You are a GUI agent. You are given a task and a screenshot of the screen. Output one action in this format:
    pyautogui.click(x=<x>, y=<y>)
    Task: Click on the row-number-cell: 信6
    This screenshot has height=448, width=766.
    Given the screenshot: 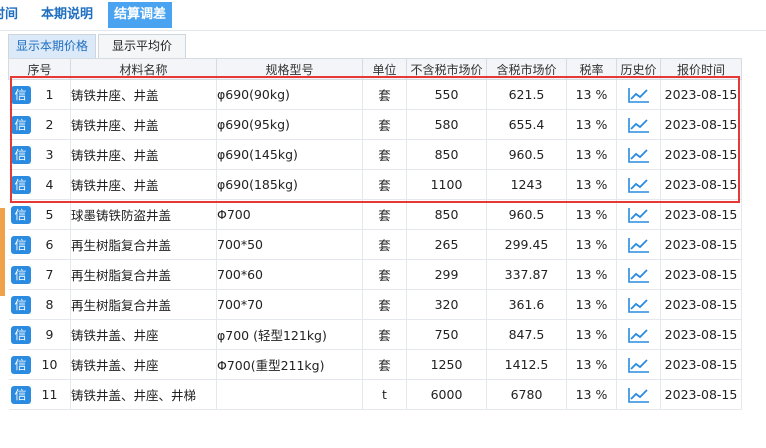 What is the action you would take?
    pyautogui.click(x=39, y=244)
    